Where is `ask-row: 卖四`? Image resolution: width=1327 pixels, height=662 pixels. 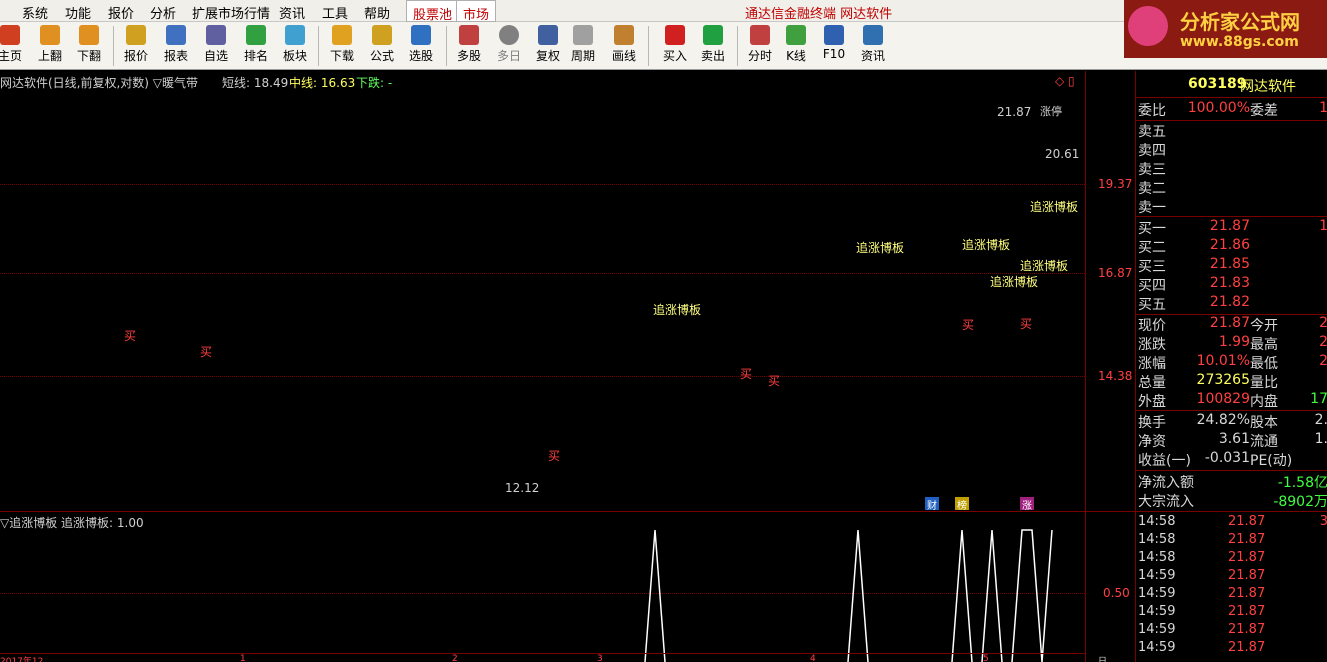
ask-row: 卖四 is located at coordinates (1231, 149).